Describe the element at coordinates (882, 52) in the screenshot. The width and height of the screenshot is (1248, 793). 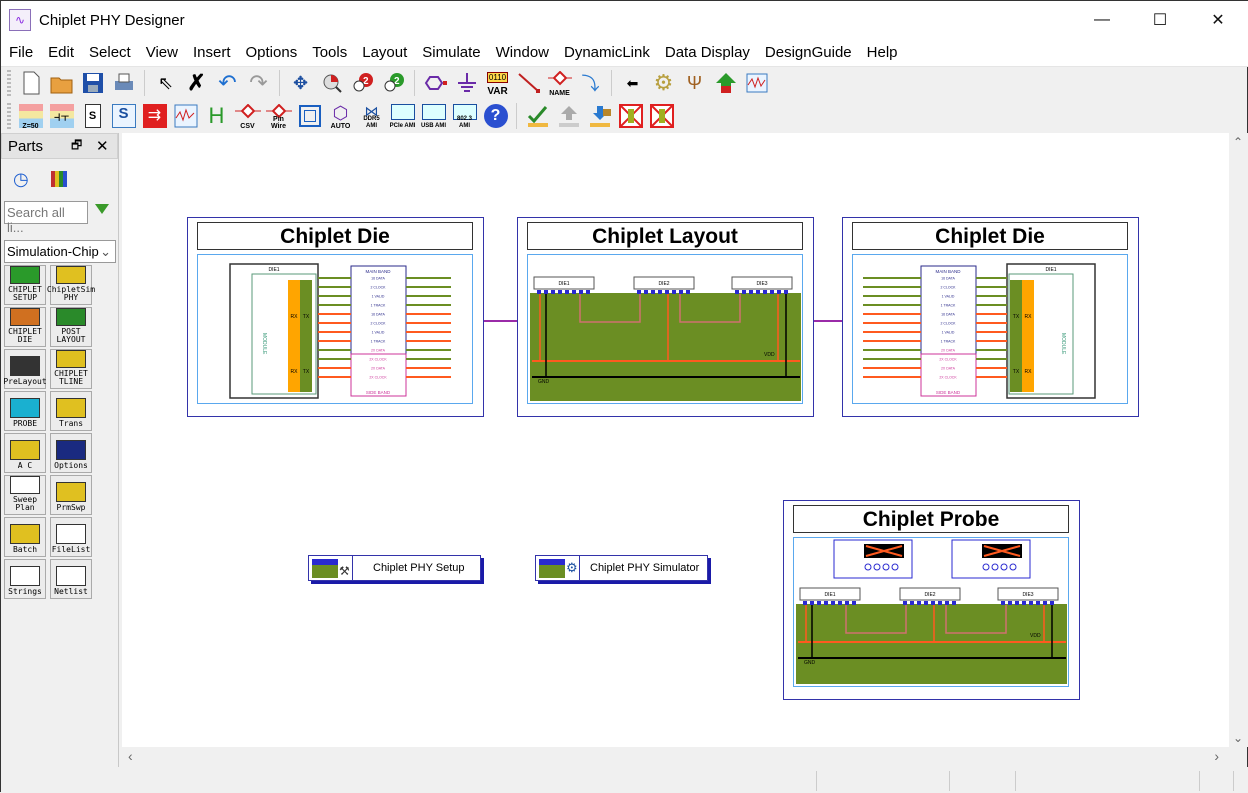
I see `menu-help: Help` at that location.